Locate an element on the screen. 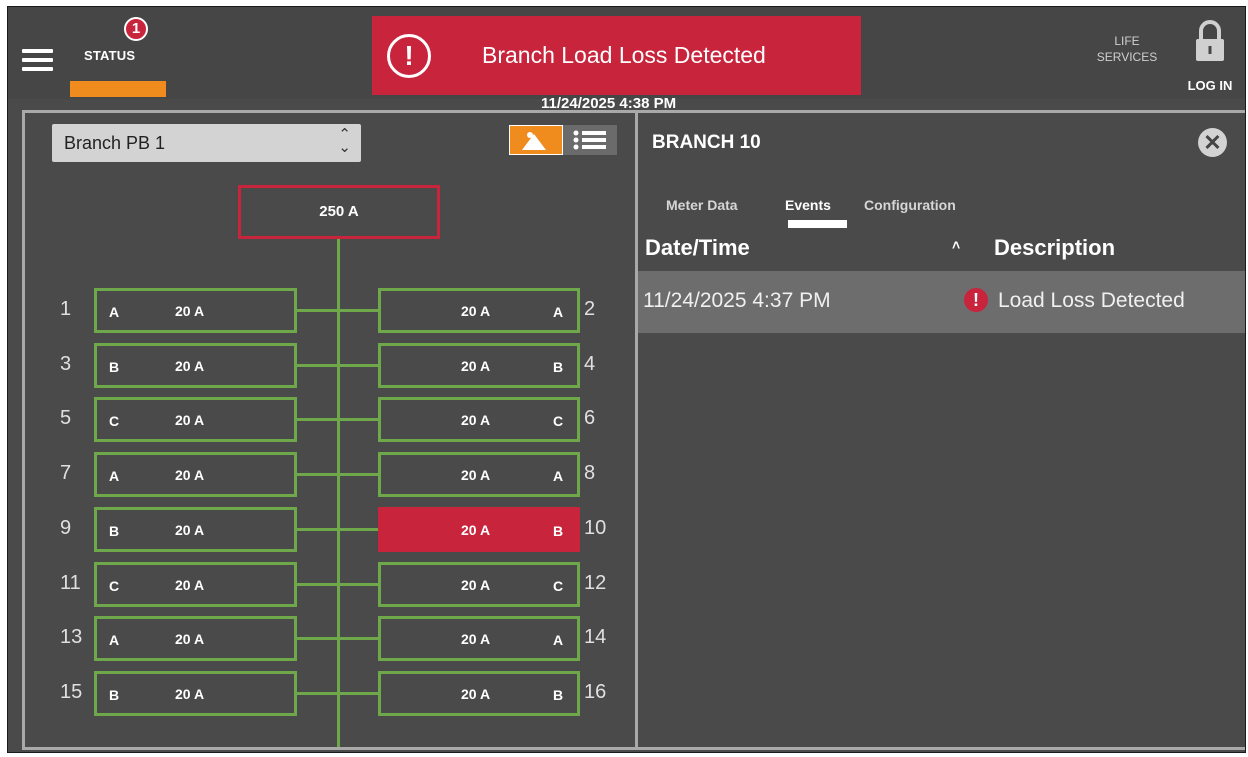 The width and height of the screenshot is (1248, 757). close-icon: ✕ is located at coordinates (1212, 142).